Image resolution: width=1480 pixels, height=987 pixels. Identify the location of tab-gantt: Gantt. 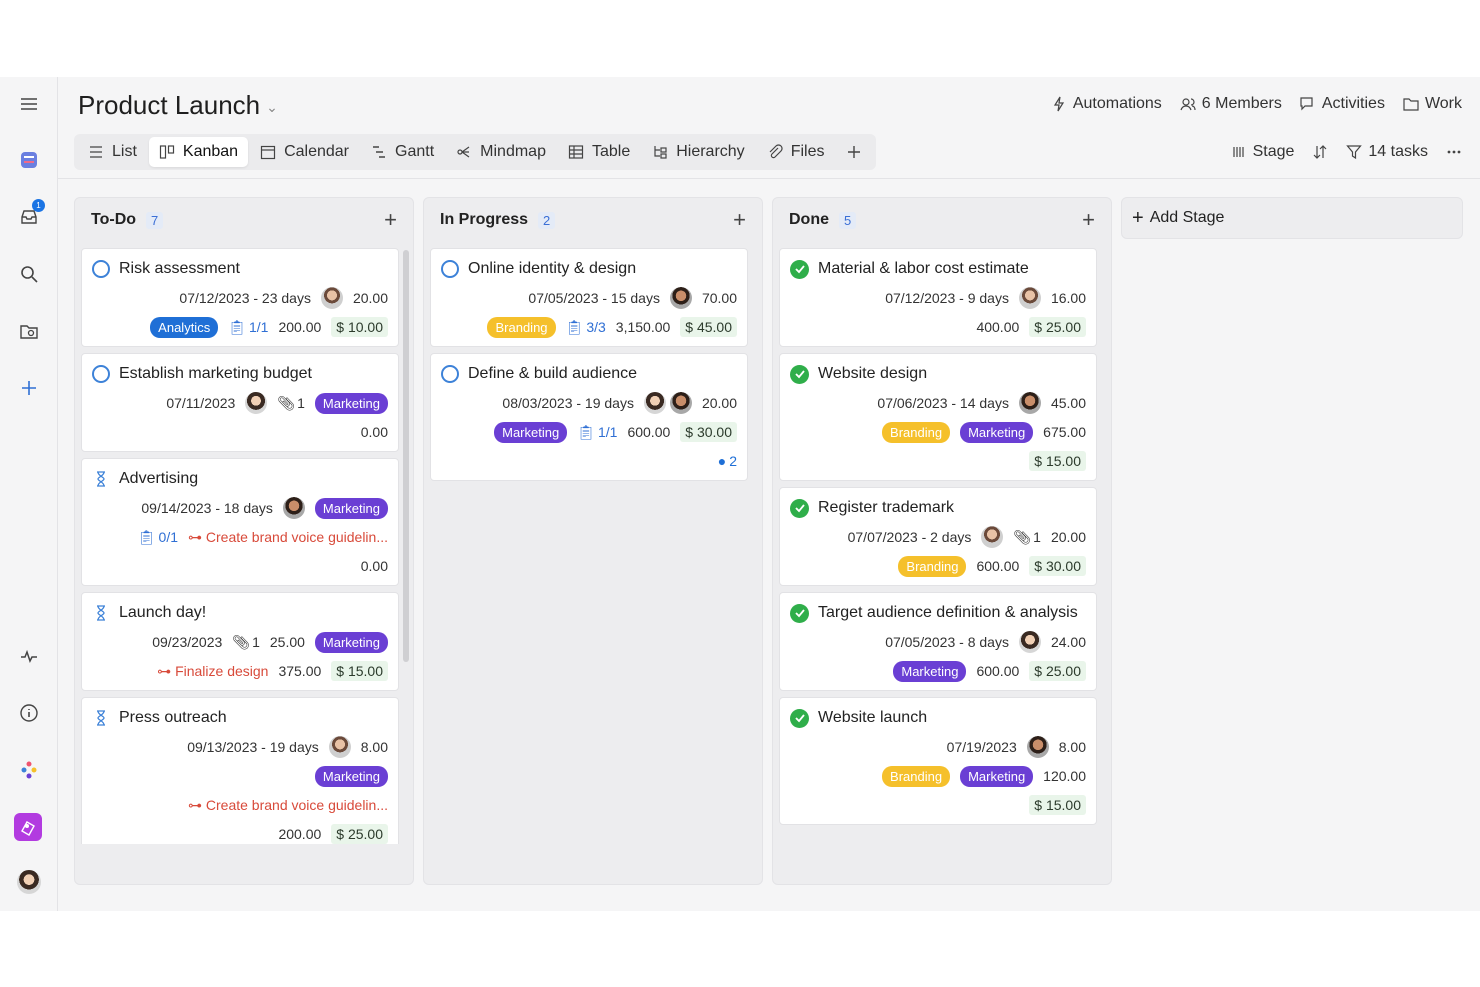
(402, 152).